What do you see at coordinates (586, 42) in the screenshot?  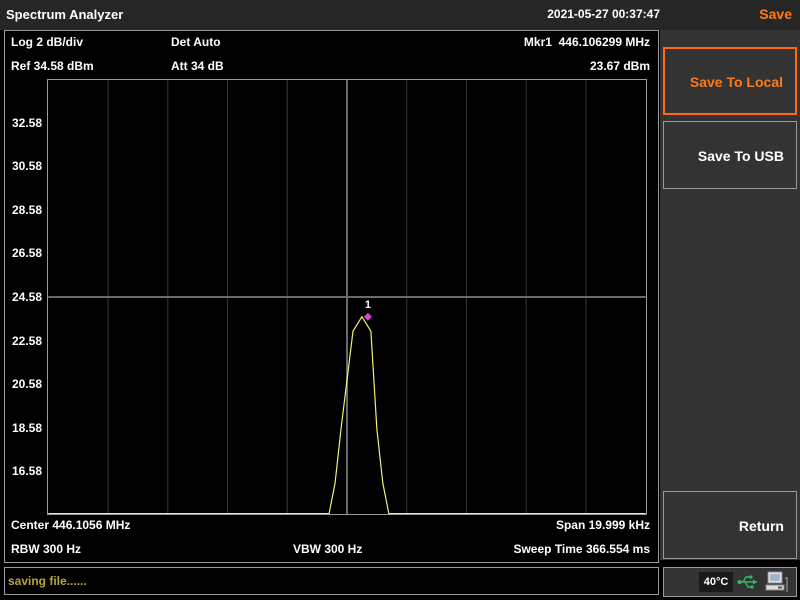 I see `marker-frequency: Mkr1 446.106299 MHz` at bounding box center [586, 42].